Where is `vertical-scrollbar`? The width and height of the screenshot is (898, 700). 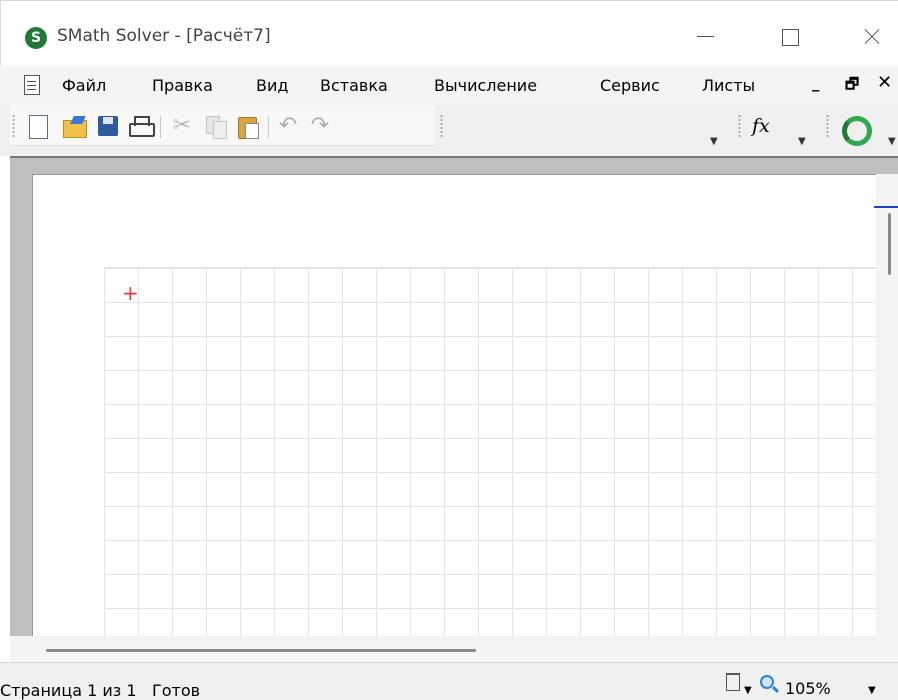
vertical-scrollbar is located at coordinates (887, 405).